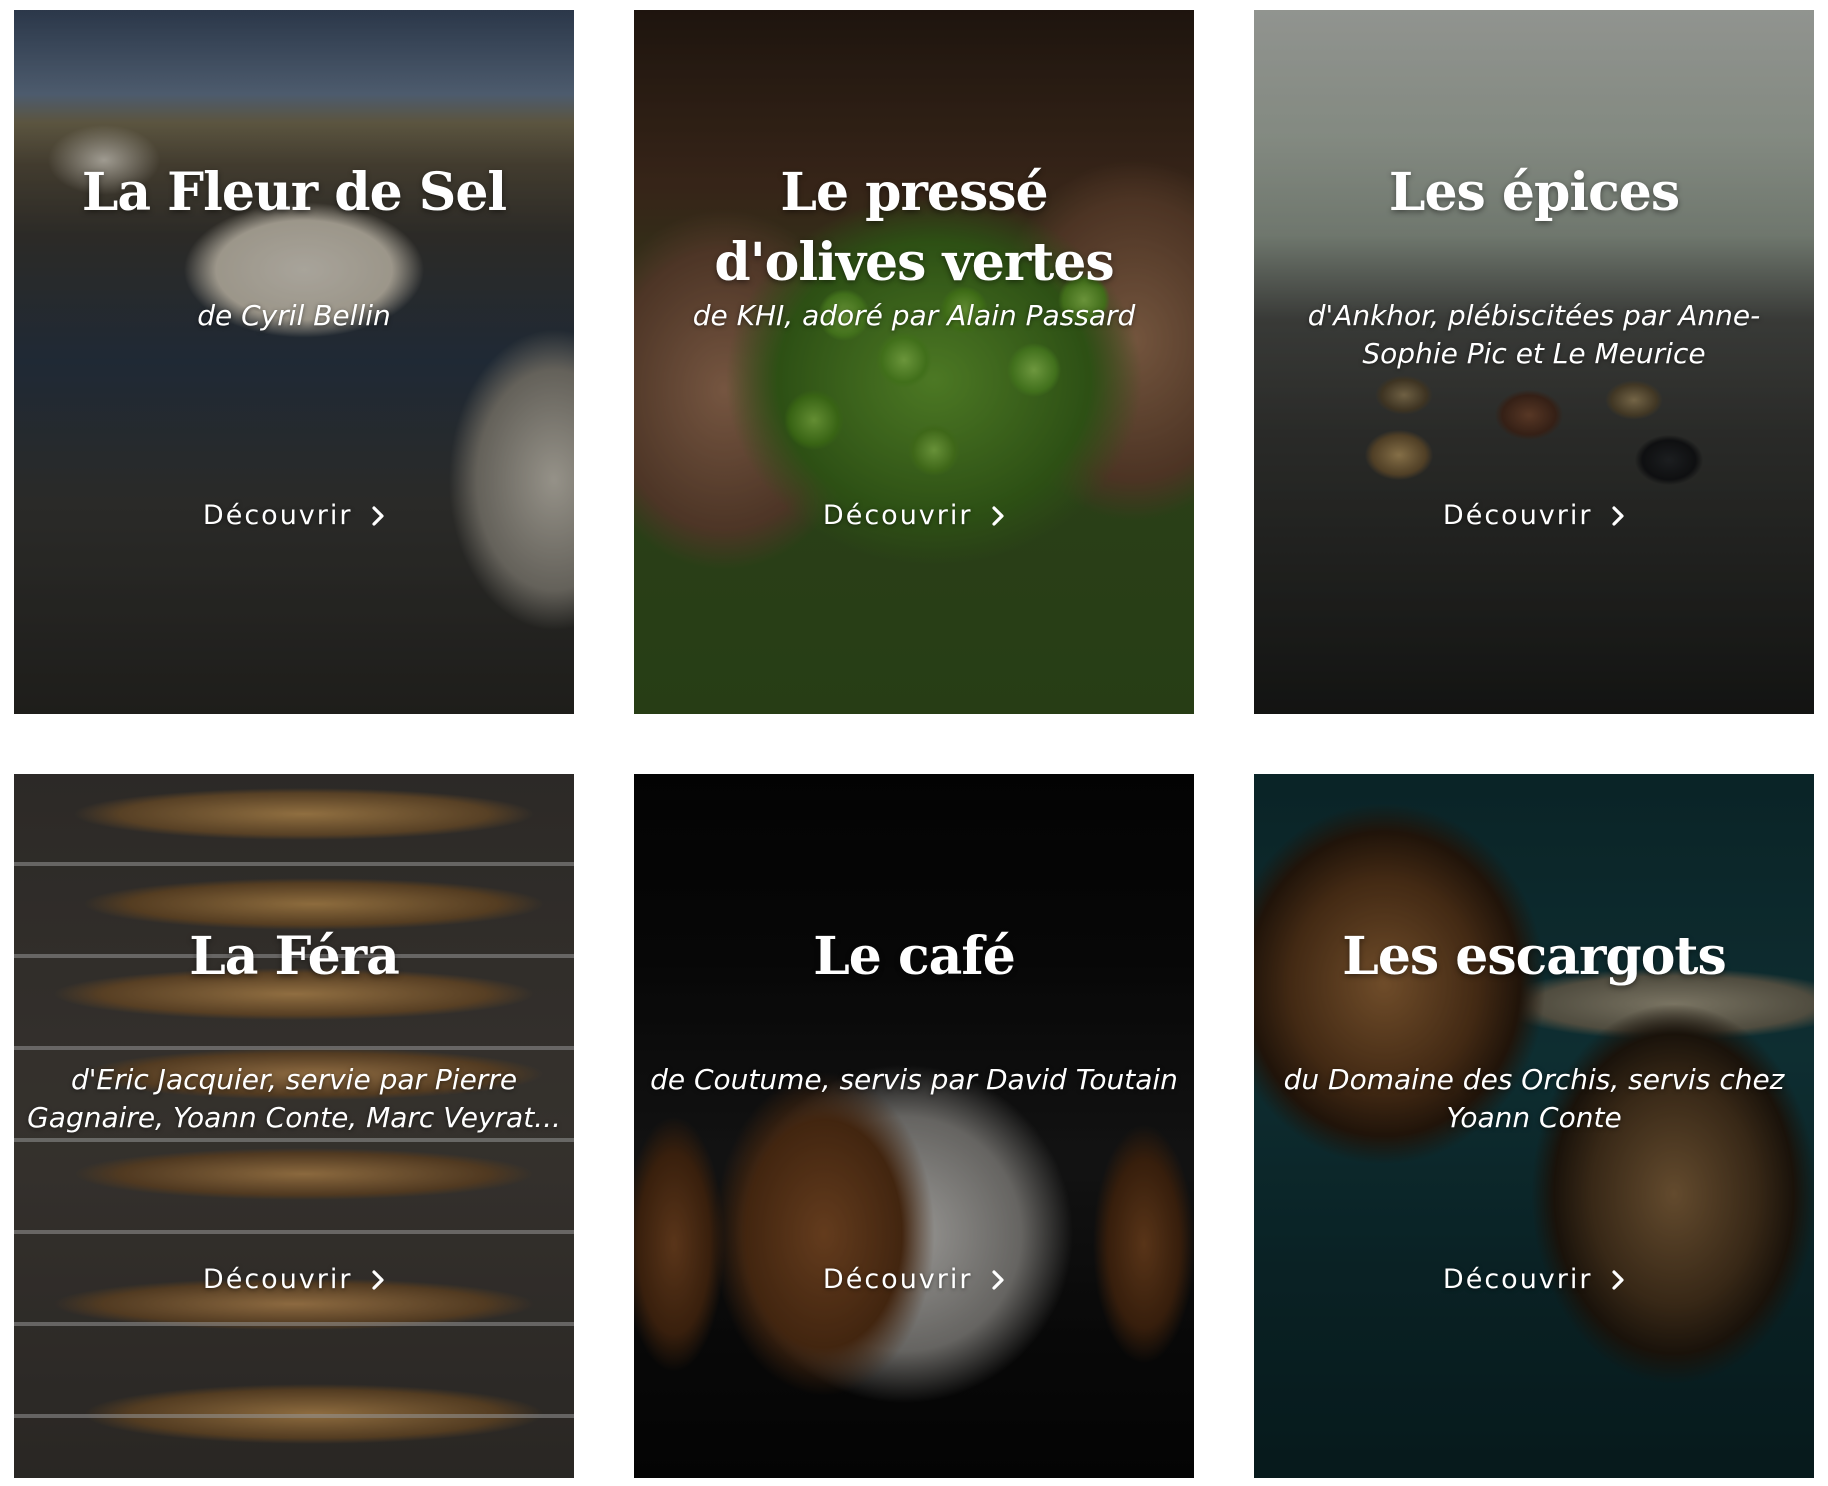 This screenshot has width=1828, height=1486. I want to click on card-title: La Féra, so click(294, 956).